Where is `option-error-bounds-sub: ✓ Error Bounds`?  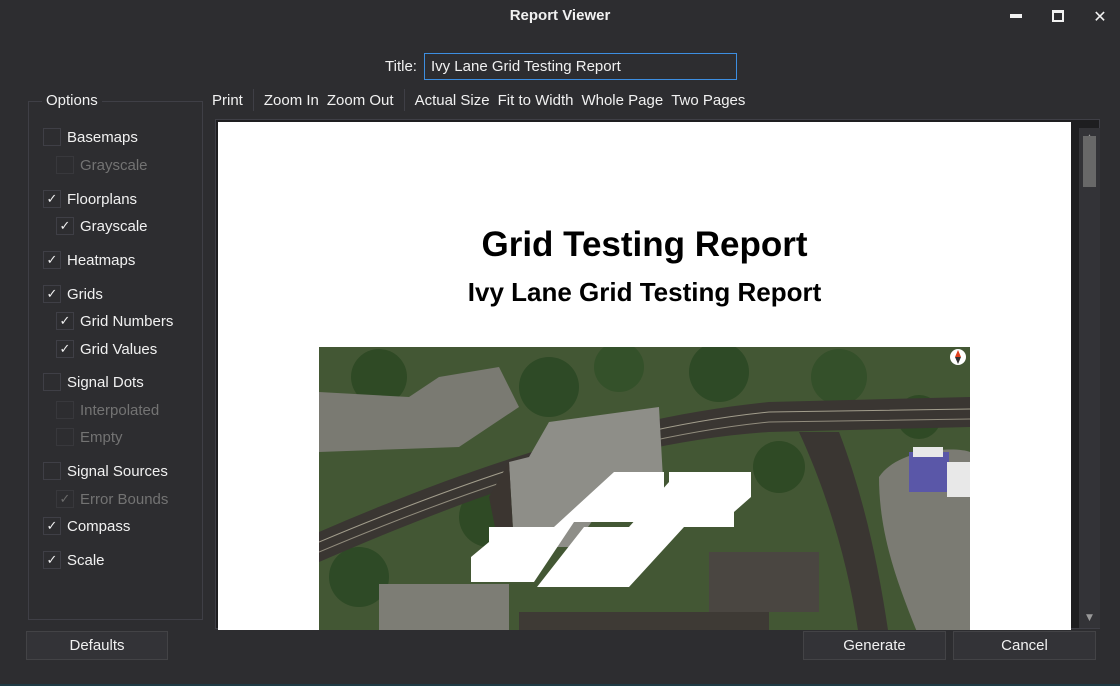
option-error-bounds-sub: ✓ Error Bounds is located at coordinates (112, 499).